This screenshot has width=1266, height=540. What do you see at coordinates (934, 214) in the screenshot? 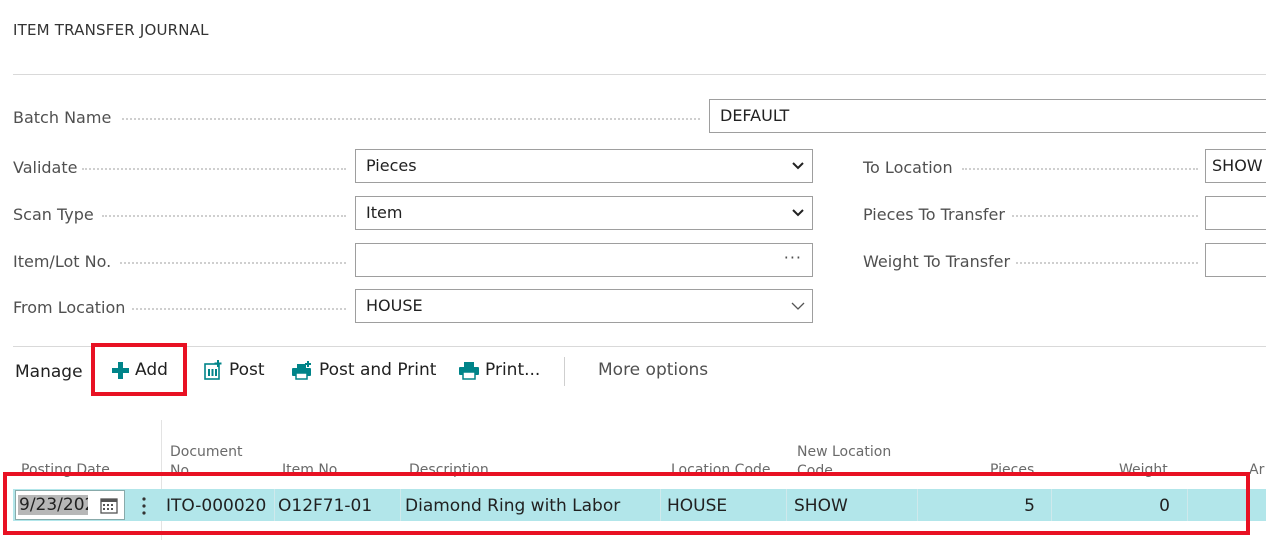
I see `pieces-to-transfer-label: Pieces To Transfer` at bounding box center [934, 214].